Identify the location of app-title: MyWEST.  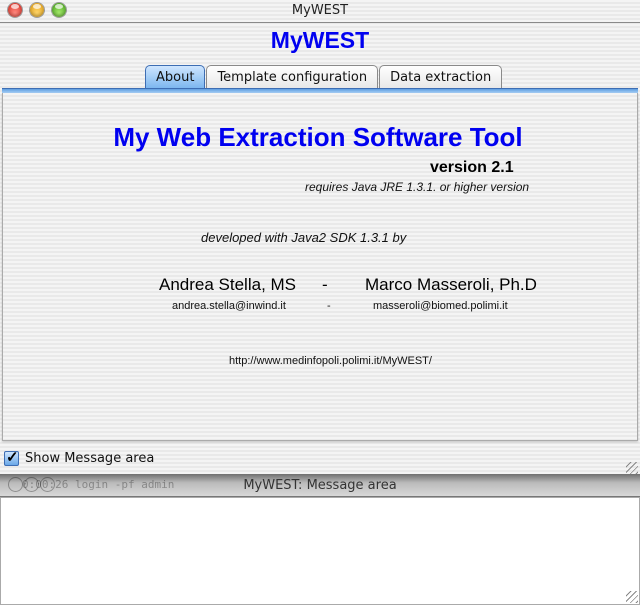
(320, 40).